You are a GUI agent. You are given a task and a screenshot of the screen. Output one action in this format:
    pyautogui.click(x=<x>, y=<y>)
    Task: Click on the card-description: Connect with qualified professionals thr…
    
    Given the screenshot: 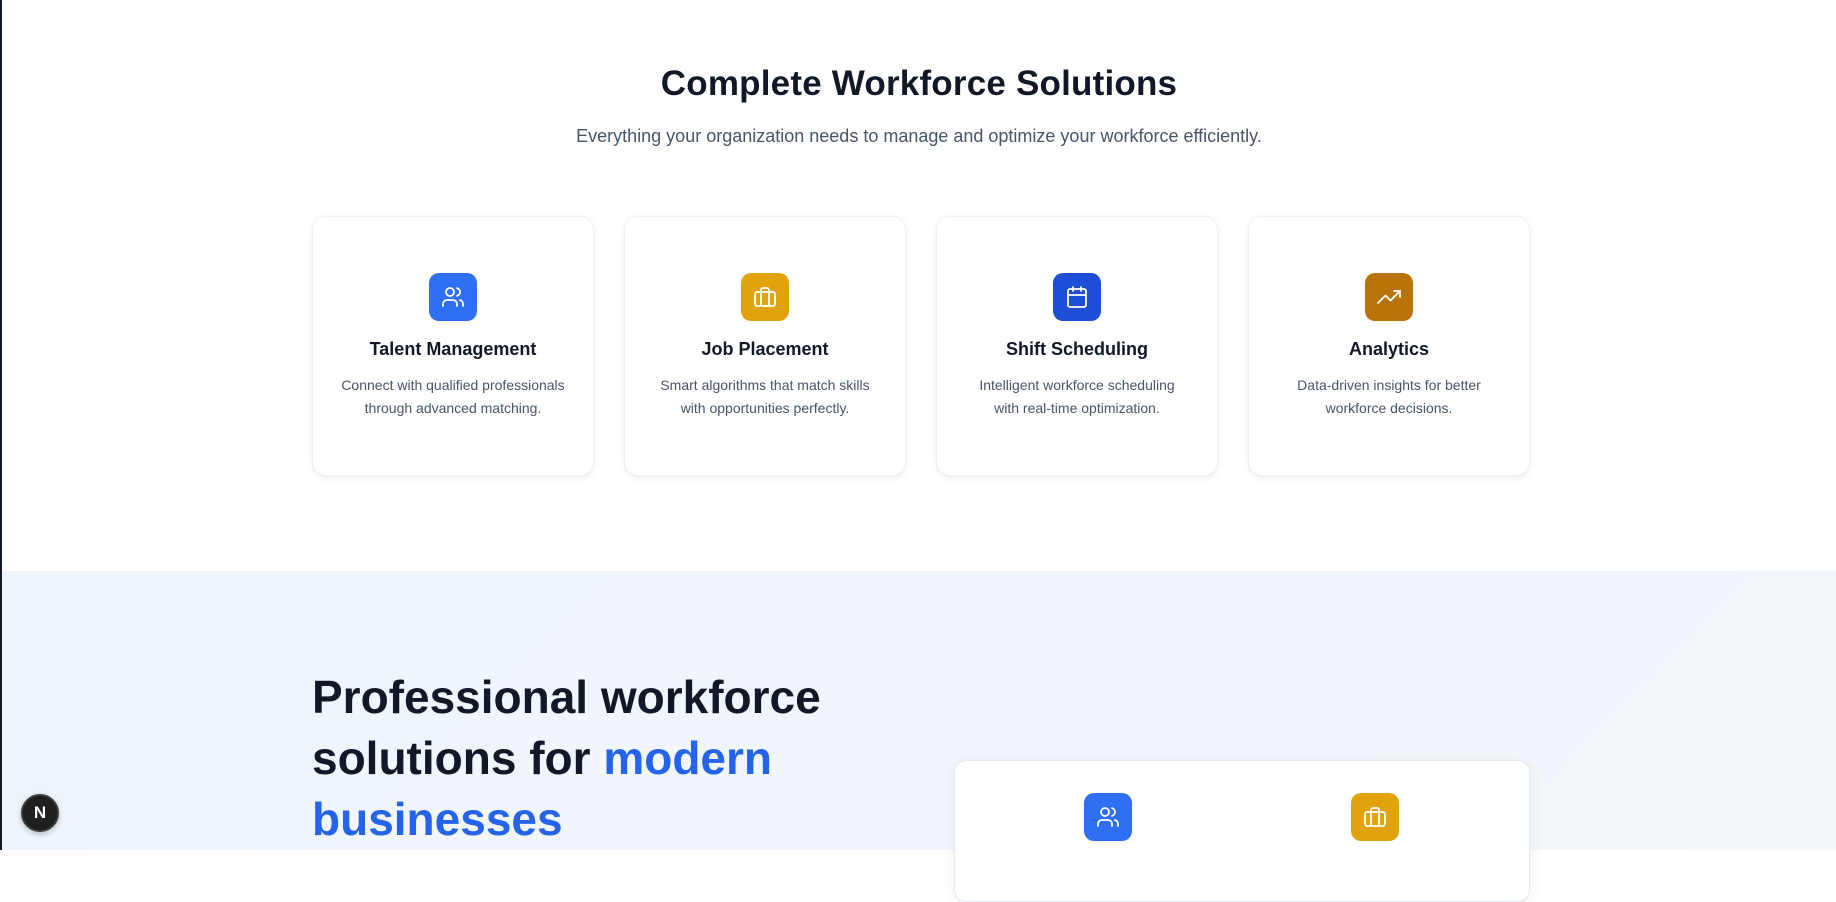 What is the action you would take?
    pyautogui.click(x=453, y=396)
    